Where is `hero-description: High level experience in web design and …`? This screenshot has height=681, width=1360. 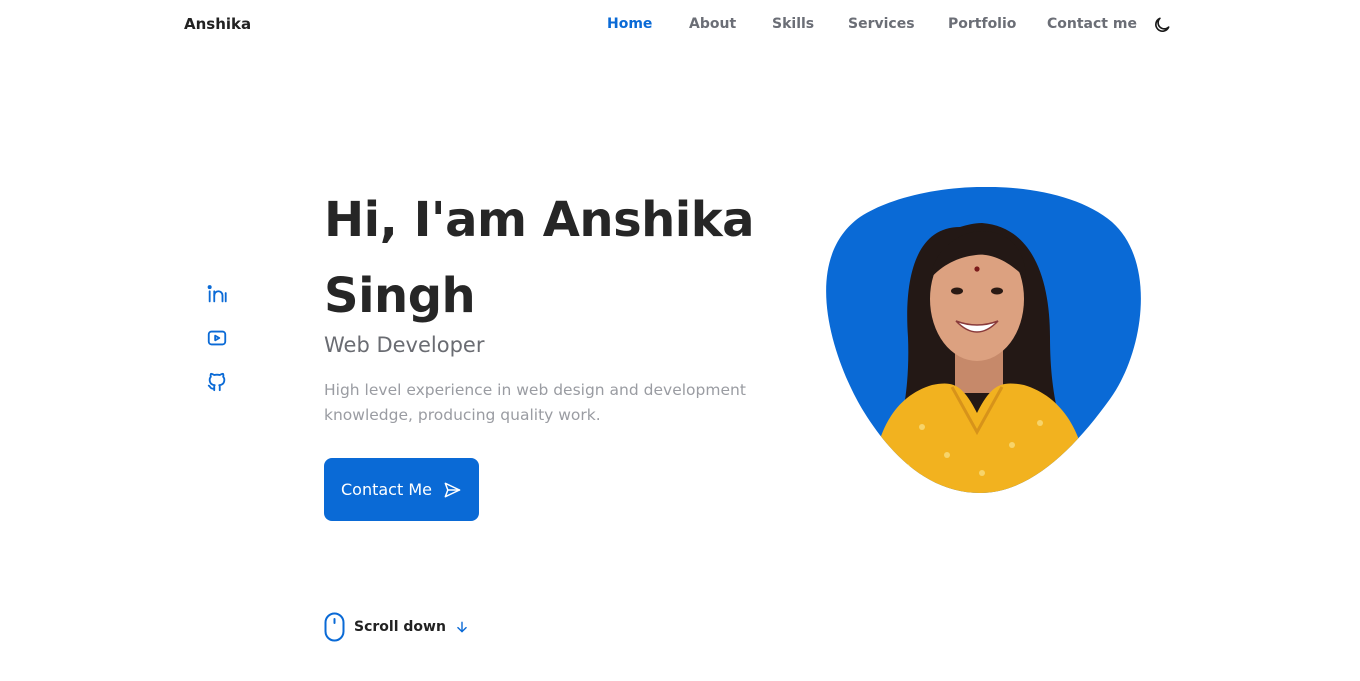 hero-description: High level experience in web design and … is located at coordinates (535, 402).